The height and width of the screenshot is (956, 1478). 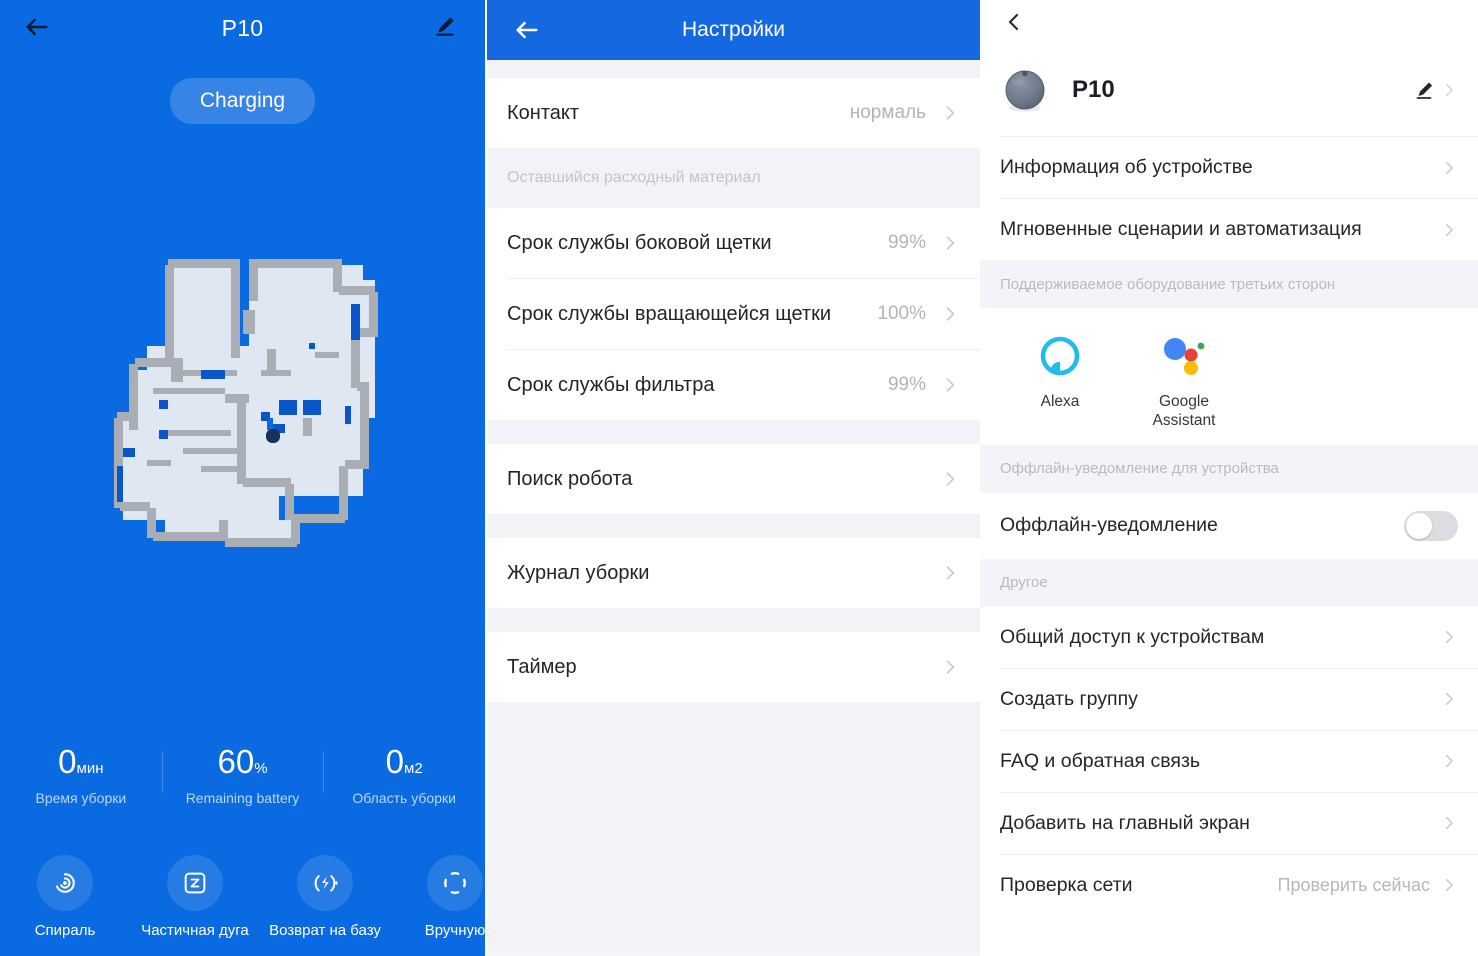 What do you see at coordinates (1353, 884) in the screenshot?
I see `row-value: Проверить сейчас` at bounding box center [1353, 884].